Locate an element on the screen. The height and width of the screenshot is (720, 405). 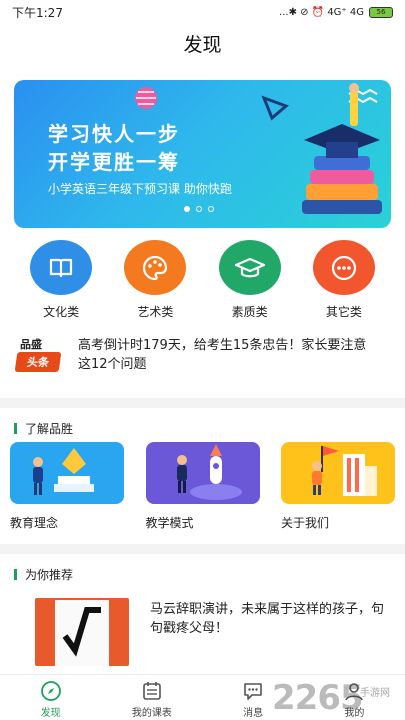
about-illustration is located at coordinates (338, 473).